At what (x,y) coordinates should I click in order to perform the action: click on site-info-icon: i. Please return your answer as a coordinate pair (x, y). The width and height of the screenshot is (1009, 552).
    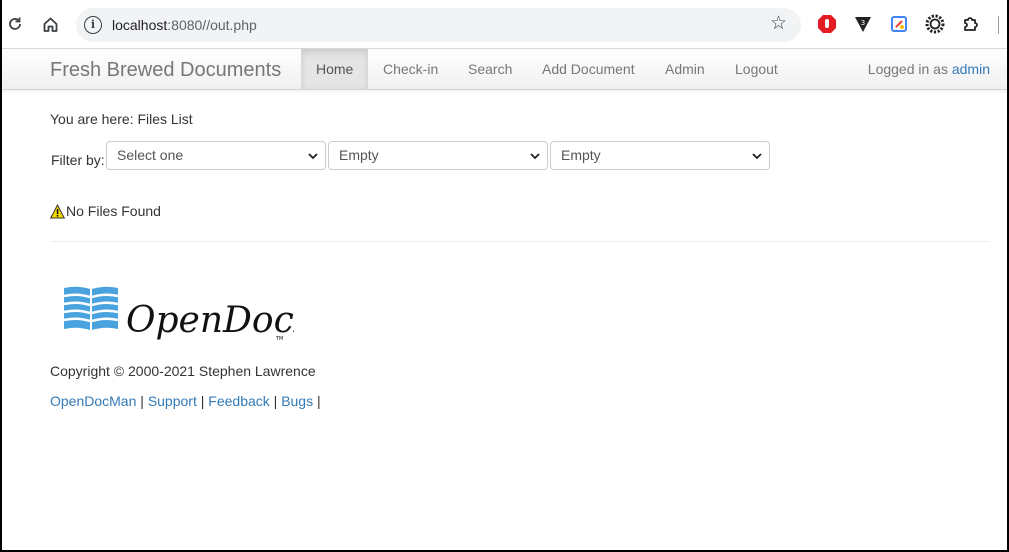
    Looking at the image, I should click on (93, 25).